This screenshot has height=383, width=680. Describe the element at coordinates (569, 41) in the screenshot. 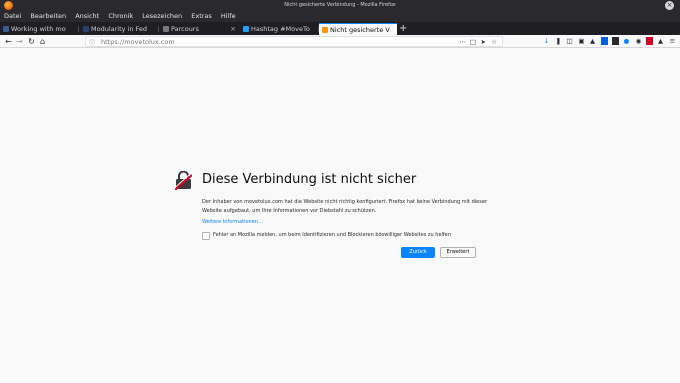

I see `sidebar-icon: ◫` at that location.